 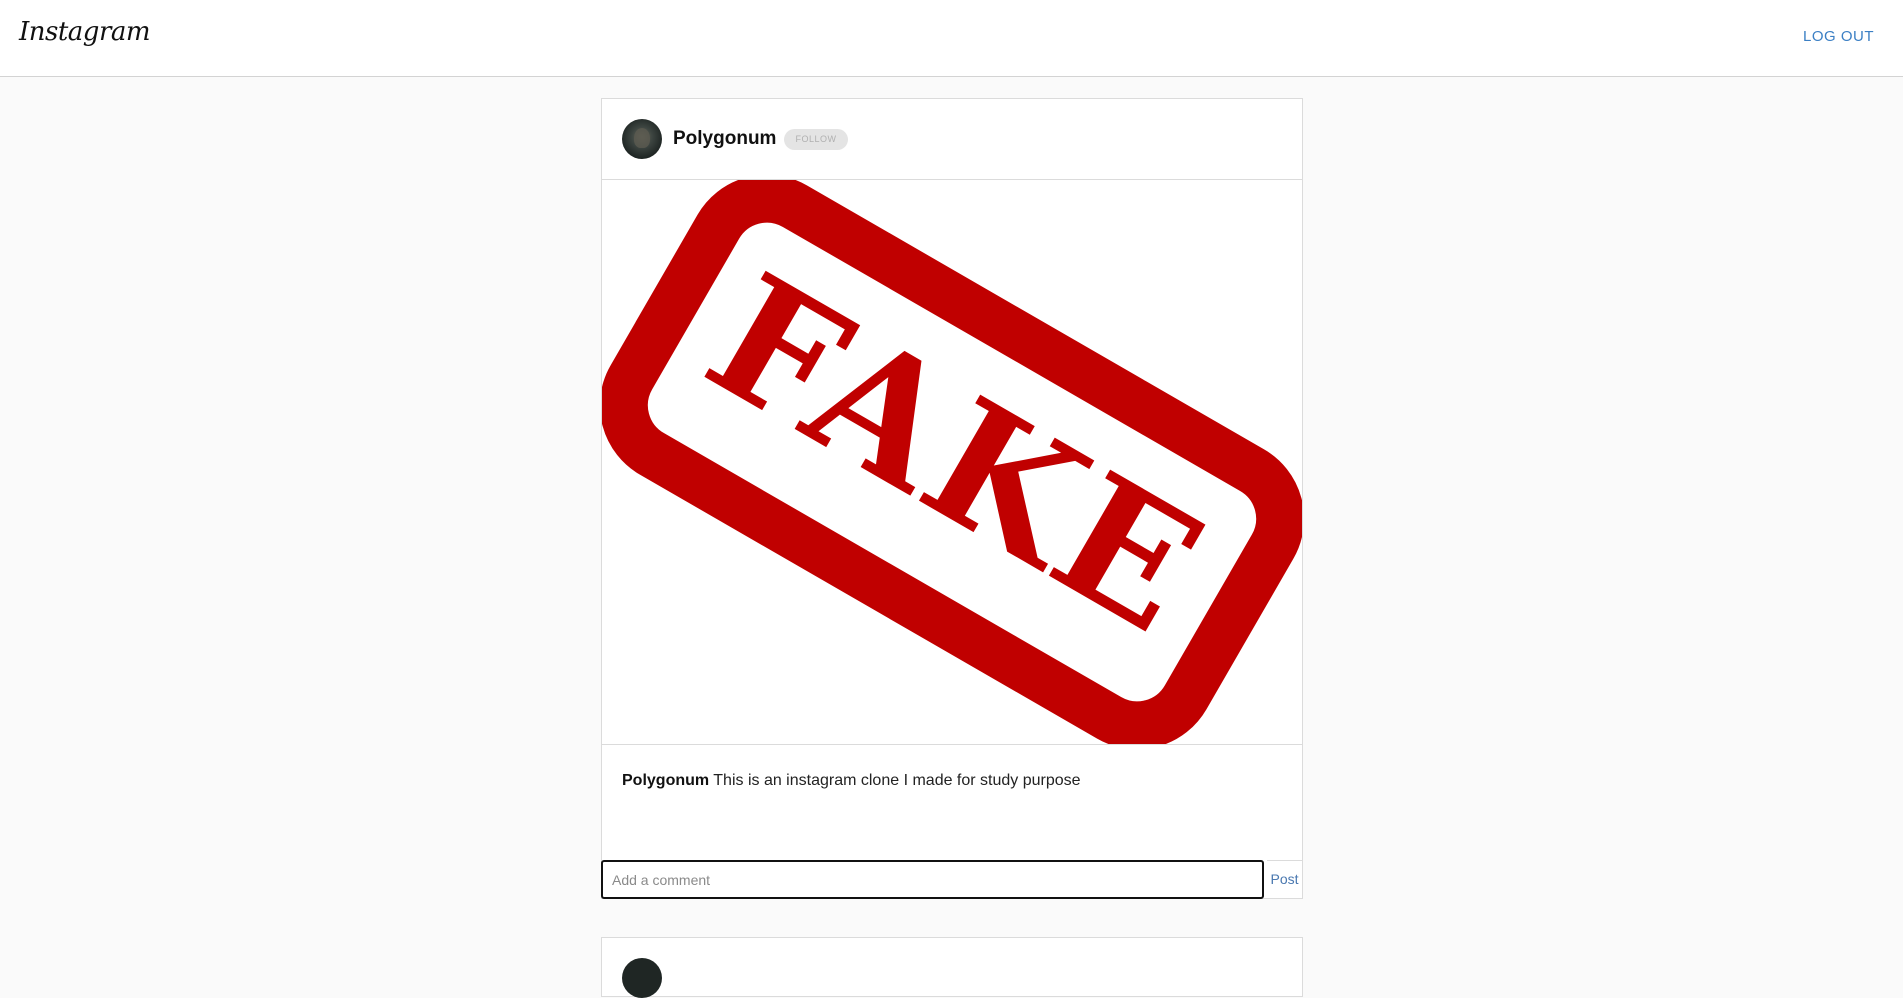 I want to click on comment-input, so click(x=932, y=879).